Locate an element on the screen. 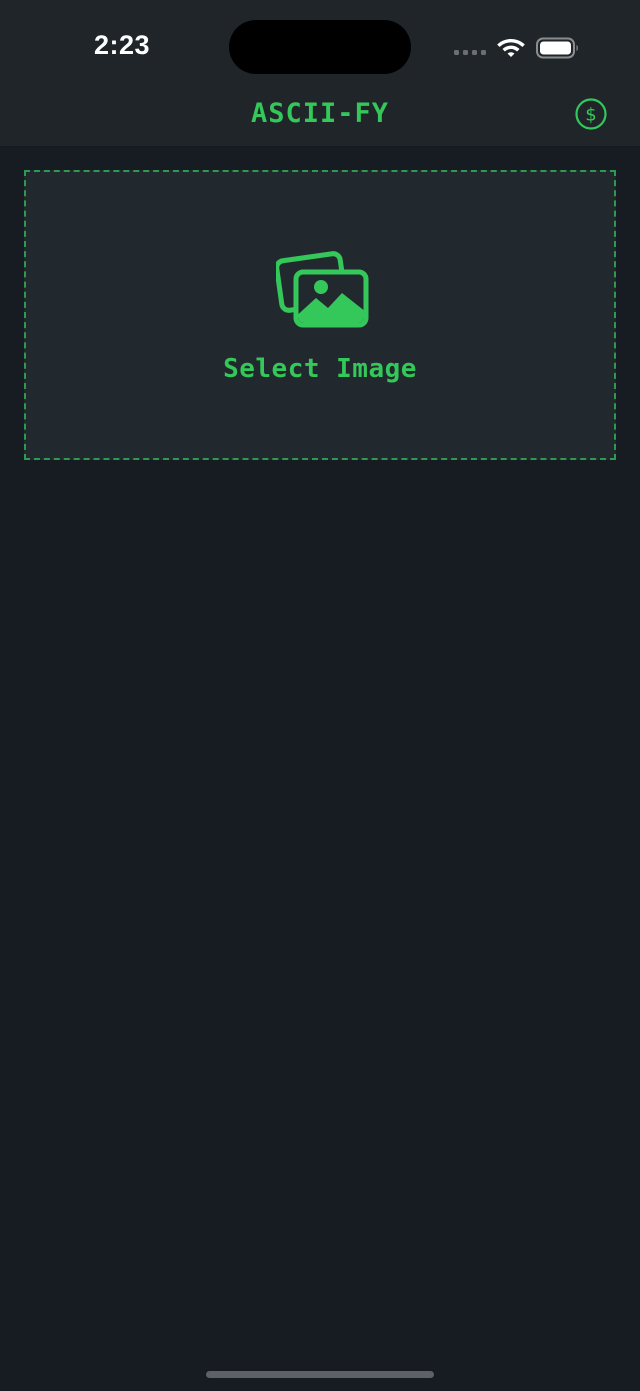 The height and width of the screenshot is (1391, 640). select-image-label: Select Image is located at coordinates (320, 369).